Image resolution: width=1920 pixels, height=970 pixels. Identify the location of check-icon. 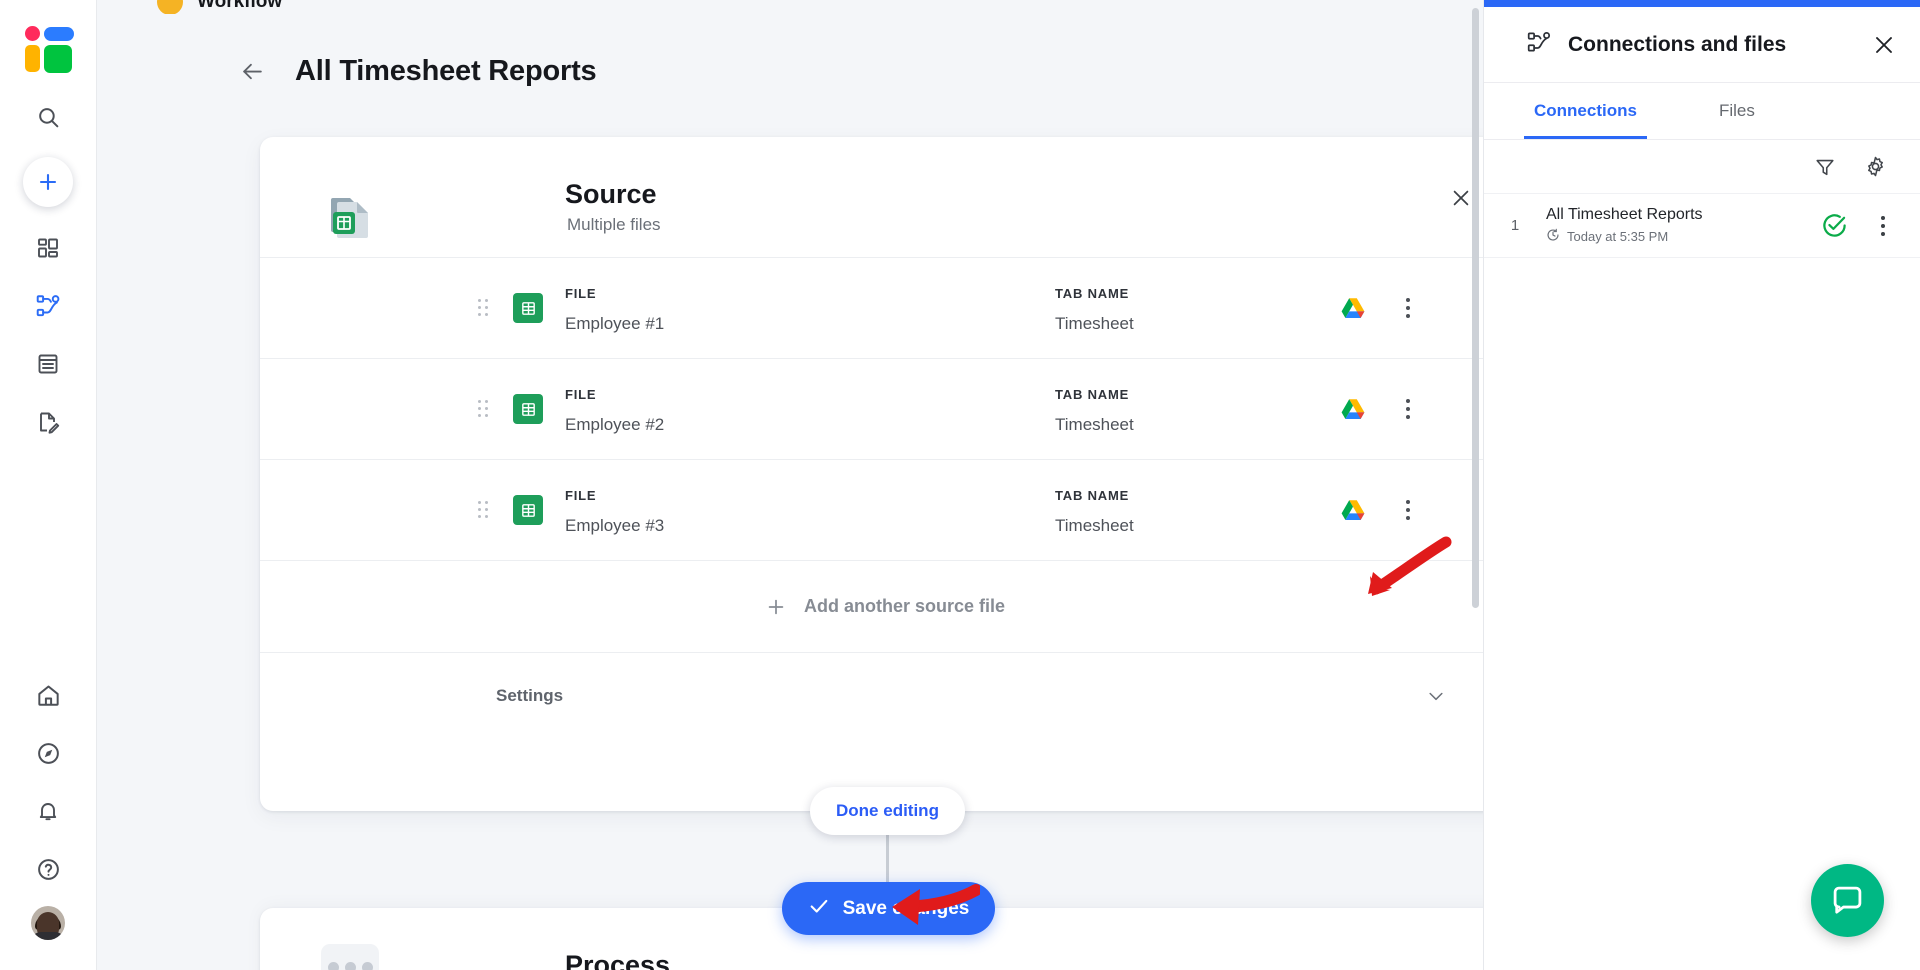
(819, 909).